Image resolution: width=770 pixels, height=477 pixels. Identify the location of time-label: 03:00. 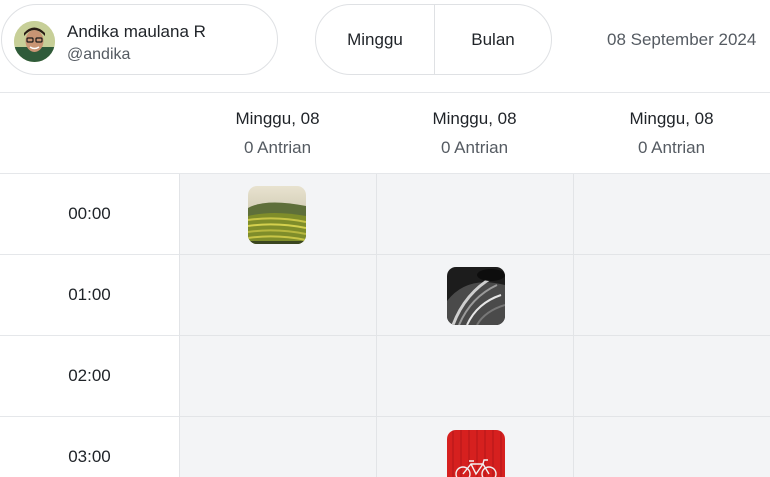
(89, 447).